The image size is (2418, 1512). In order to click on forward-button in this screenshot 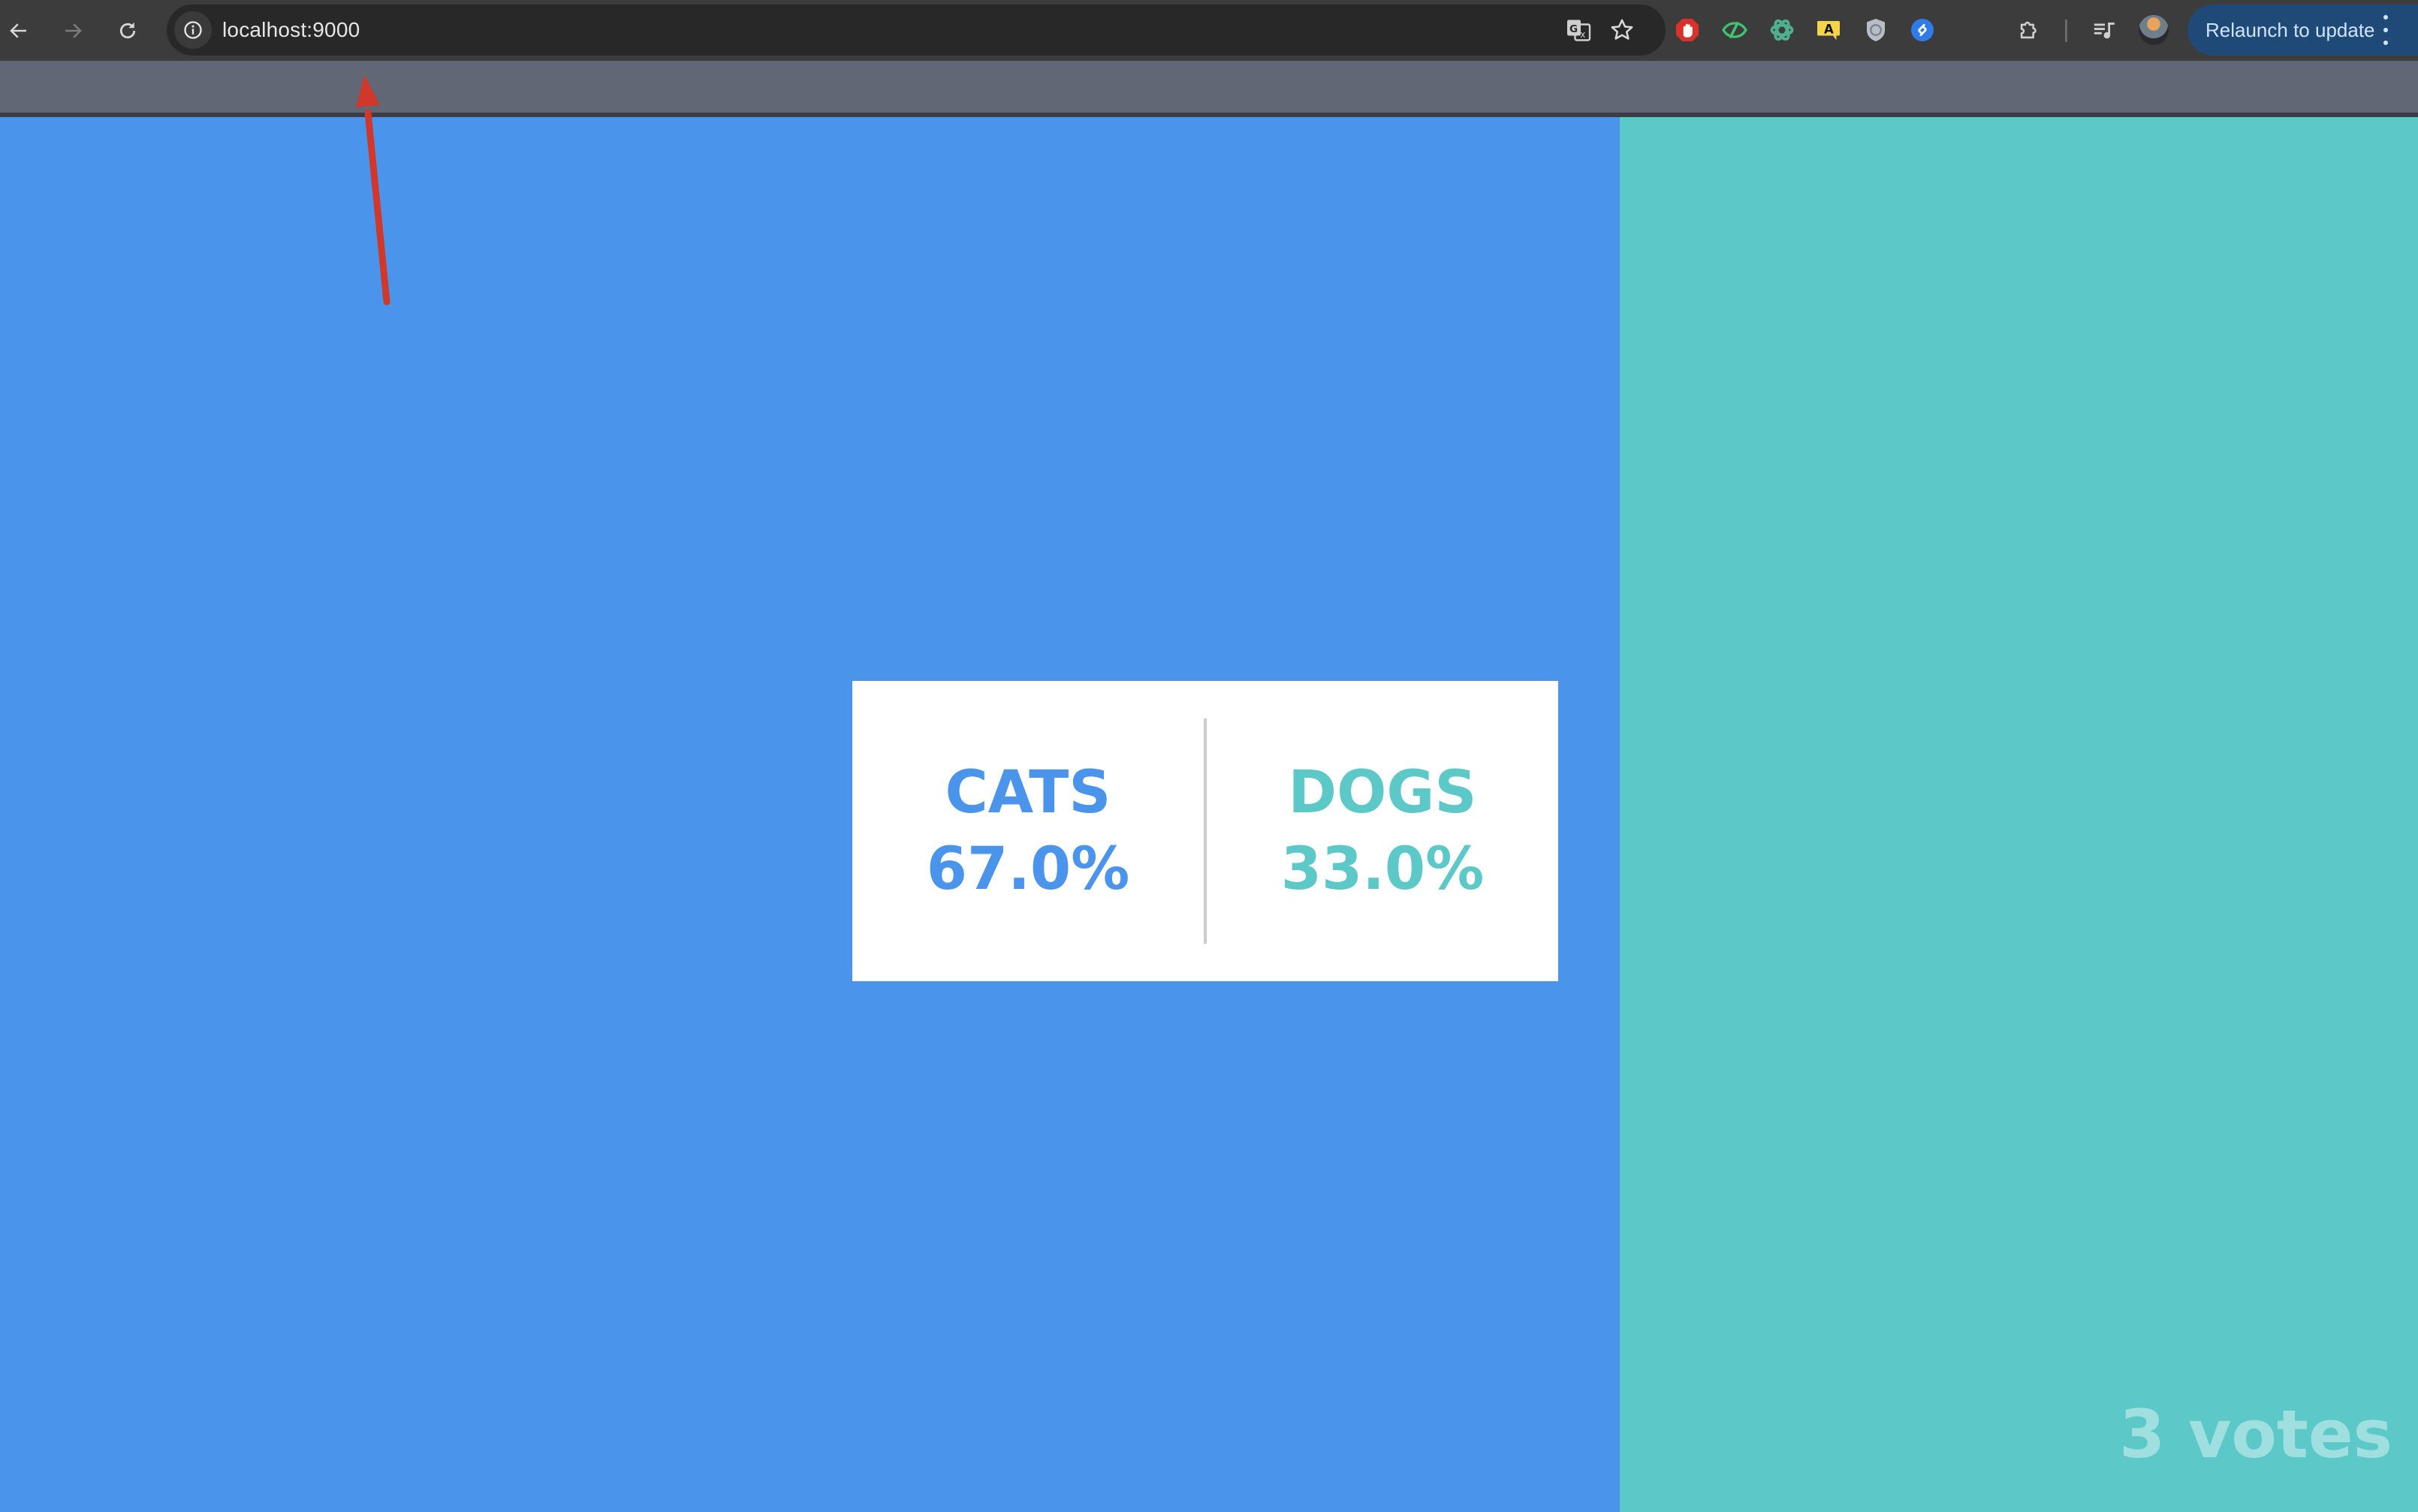, I will do `click(73, 31)`.